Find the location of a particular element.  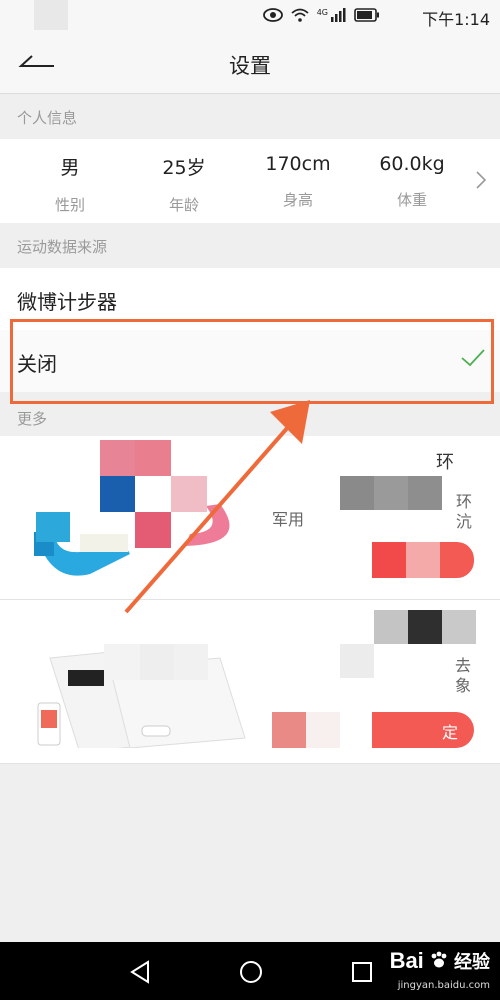

profile-row: 男 性别 25岁 年龄 170cm 身高 60.0kg 体重 is located at coordinates (250, 181).